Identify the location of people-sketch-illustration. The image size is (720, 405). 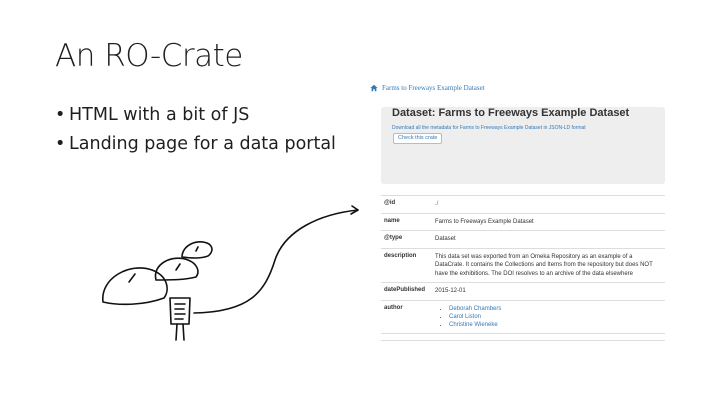
(230, 273).